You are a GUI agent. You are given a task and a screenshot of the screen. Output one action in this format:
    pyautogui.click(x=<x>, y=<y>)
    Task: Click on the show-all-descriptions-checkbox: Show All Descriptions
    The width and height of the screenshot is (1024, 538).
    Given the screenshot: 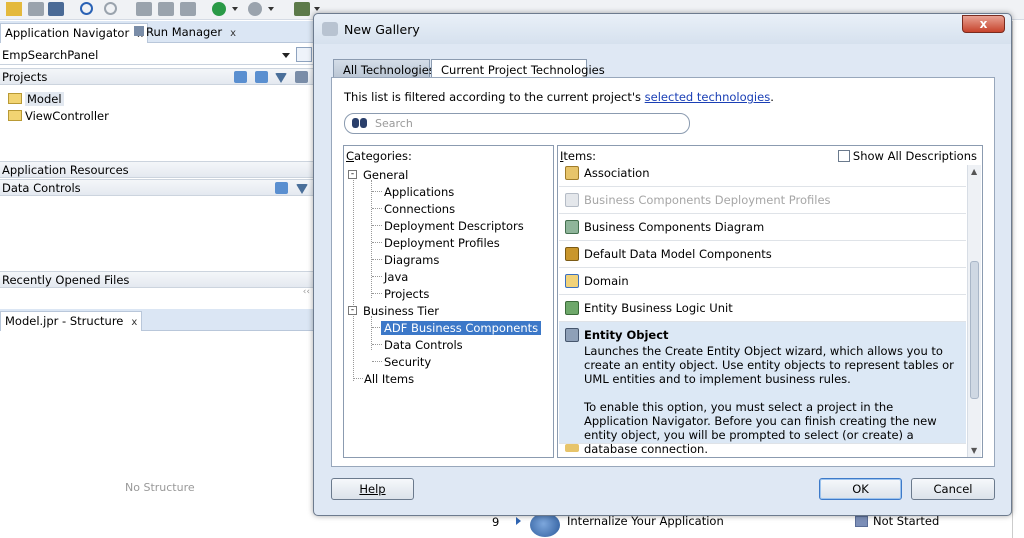 What is the action you would take?
    pyautogui.click(x=907, y=156)
    